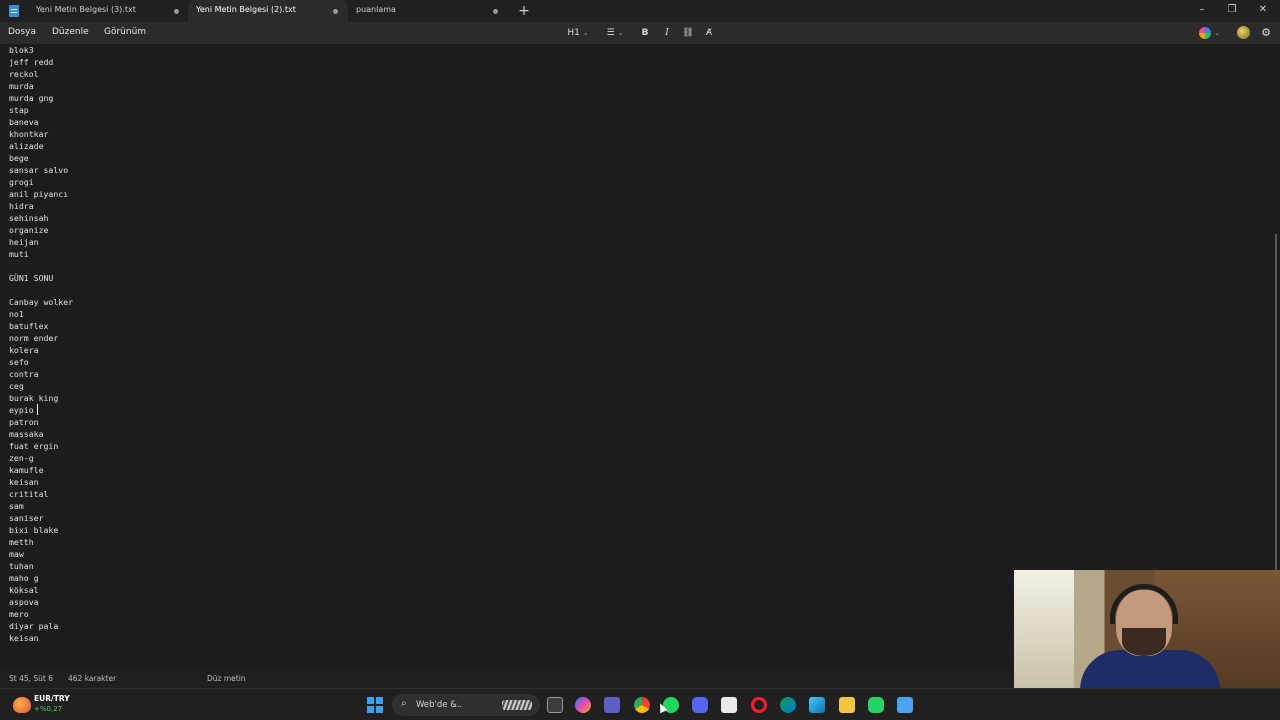 The image size is (1280, 720). Describe the element at coordinates (709, 33) in the screenshot. I see `clear-format-icon: A̸` at that location.